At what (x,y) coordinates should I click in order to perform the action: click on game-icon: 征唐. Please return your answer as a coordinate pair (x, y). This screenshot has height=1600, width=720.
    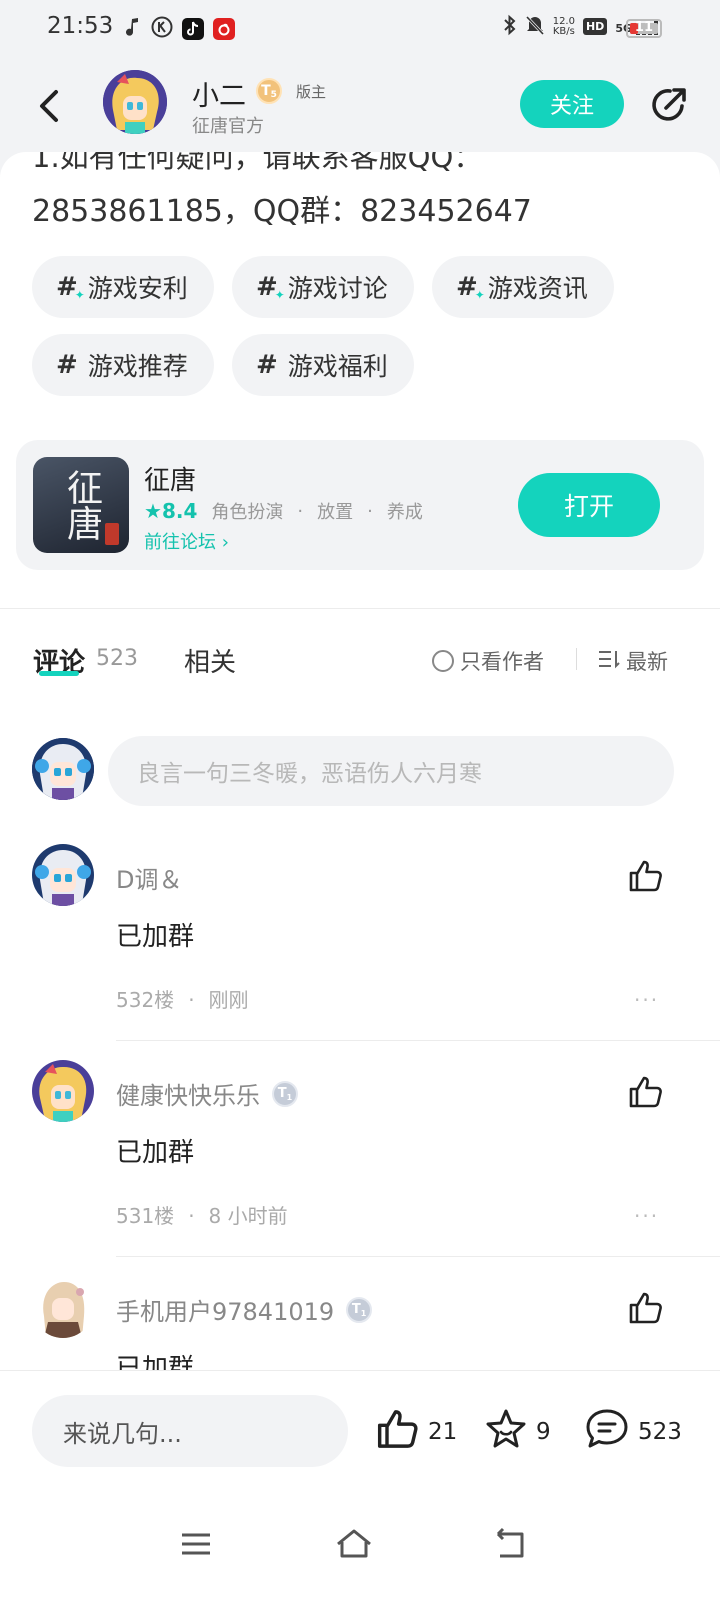
    Looking at the image, I should click on (81, 505).